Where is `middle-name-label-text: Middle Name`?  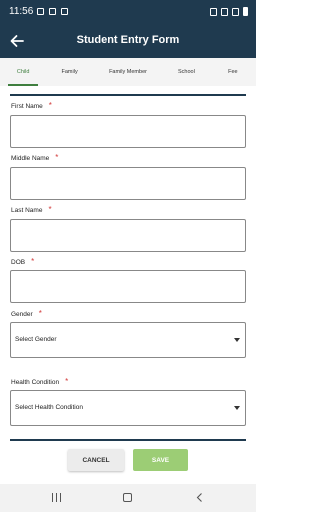 middle-name-label-text: Middle Name is located at coordinates (30, 158).